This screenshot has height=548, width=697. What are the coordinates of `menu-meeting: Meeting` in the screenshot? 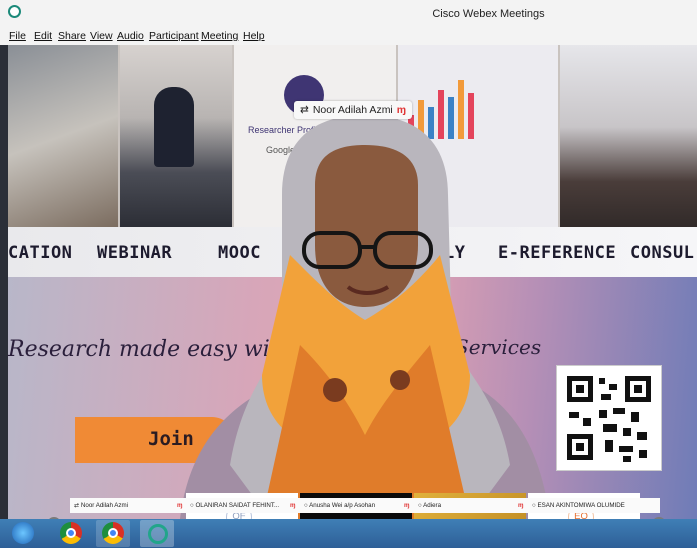 It's located at (219, 36).